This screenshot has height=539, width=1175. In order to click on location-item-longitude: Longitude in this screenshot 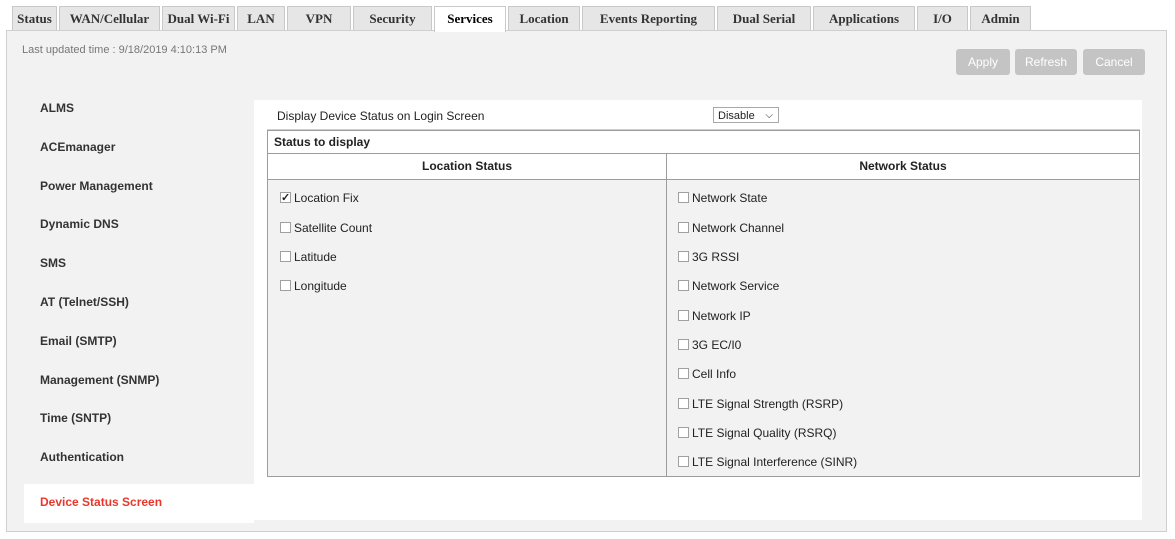, I will do `click(313, 286)`.